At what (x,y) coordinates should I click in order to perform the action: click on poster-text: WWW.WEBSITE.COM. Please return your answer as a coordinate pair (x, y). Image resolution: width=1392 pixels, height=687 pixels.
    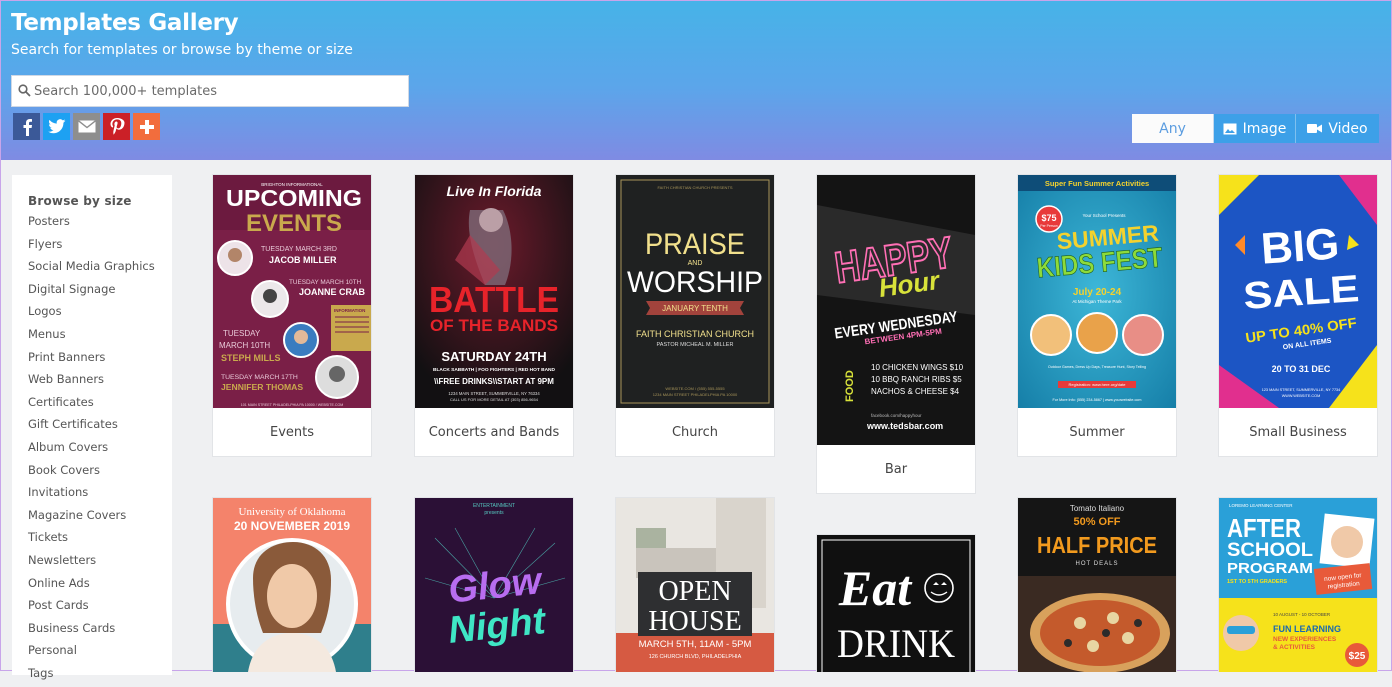
    Looking at the image, I should click on (1301, 396).